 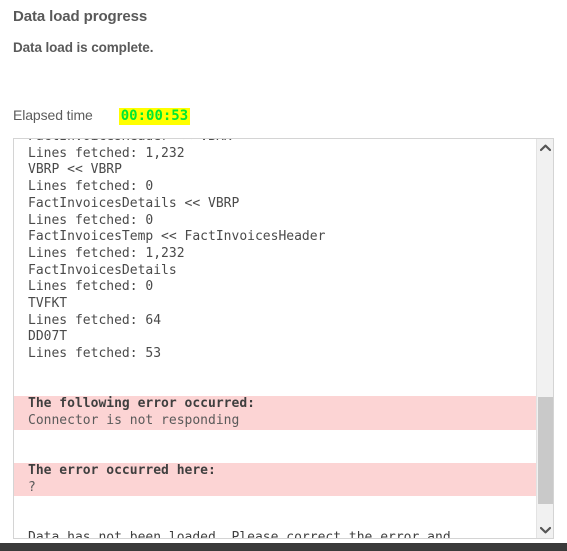 What do you see at coordinates (48, 304) in the screenshot?
I see `log-line: TVFKT` at bounding box center [48, 304].